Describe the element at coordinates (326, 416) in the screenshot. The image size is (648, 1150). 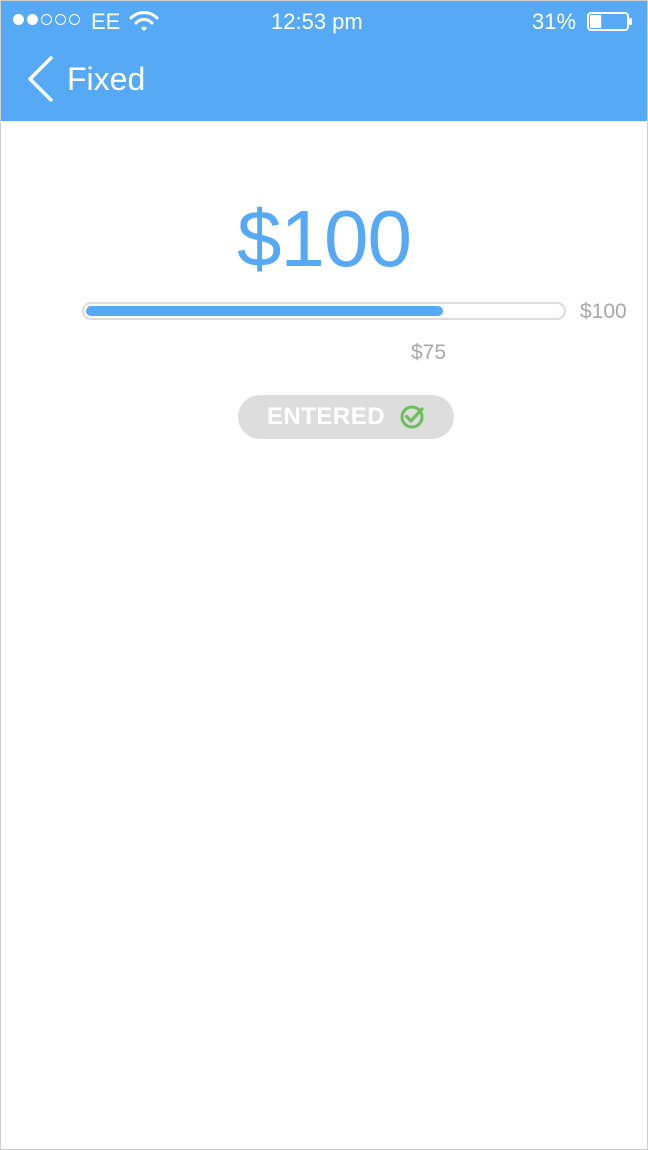
I see `status-badge-label: ENTERED` at that location.